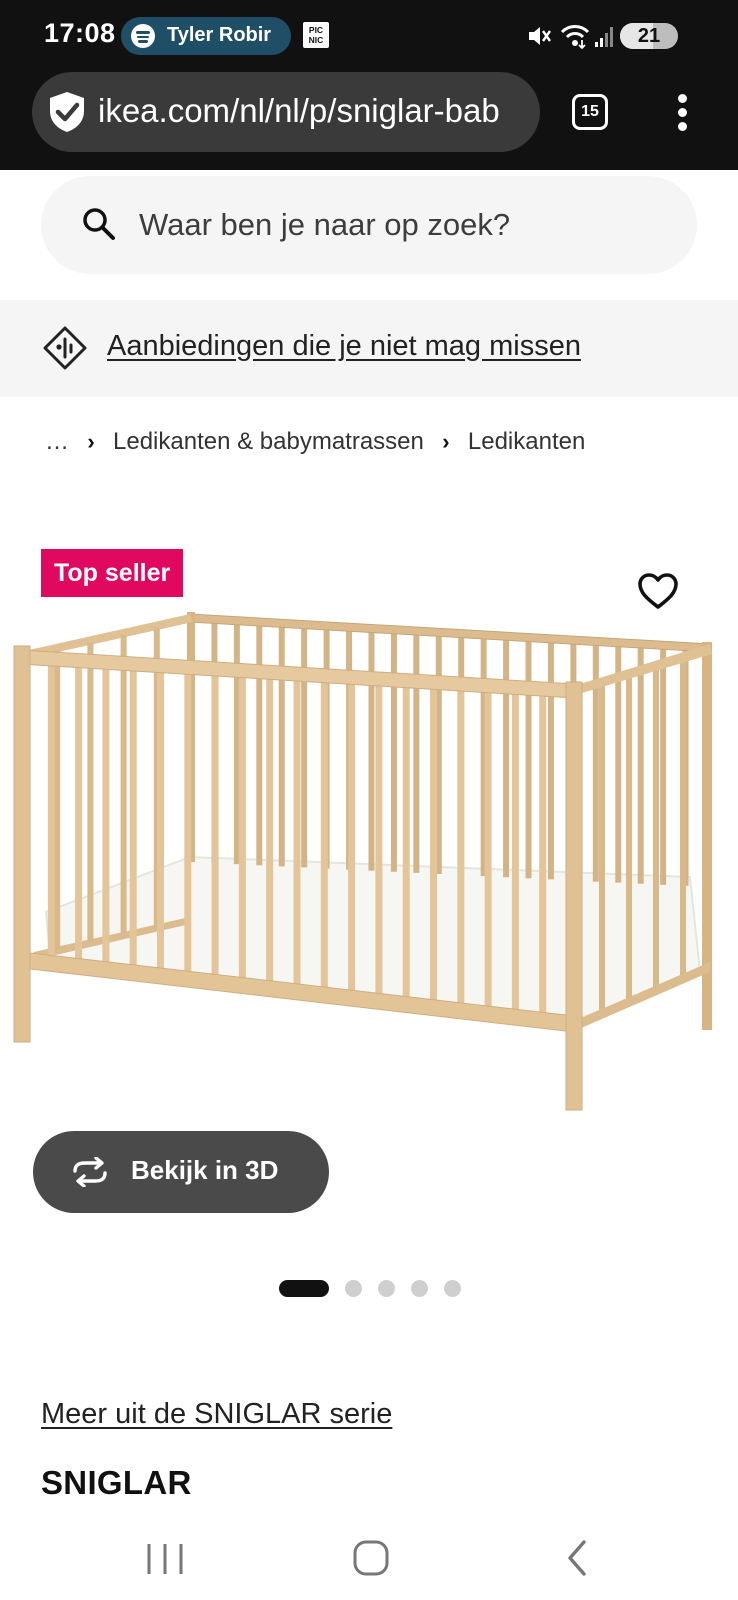 The height and width of the screenshot is (1600, 738). What do you see at coordinates (590, 112) in the screenshot?
I see `tab-switcher-button: 15` at bounding box center [590, 112].